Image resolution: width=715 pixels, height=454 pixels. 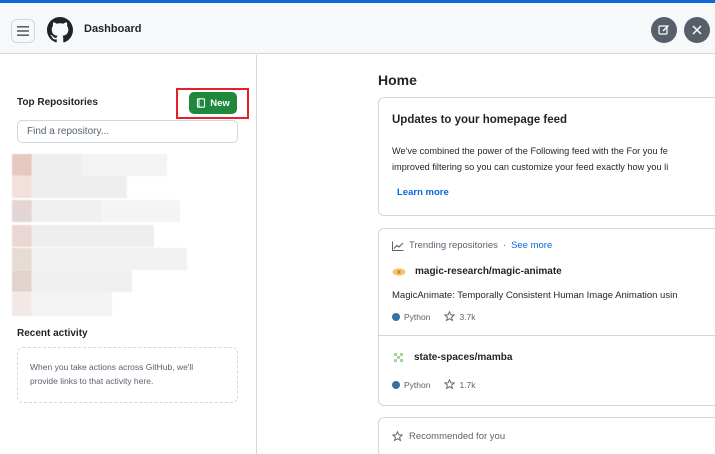 I want to click on learn-more-link: Learn more, so click(x=423, y=192).